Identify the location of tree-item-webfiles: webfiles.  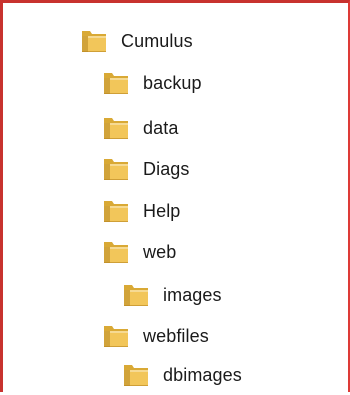
(155, 336).